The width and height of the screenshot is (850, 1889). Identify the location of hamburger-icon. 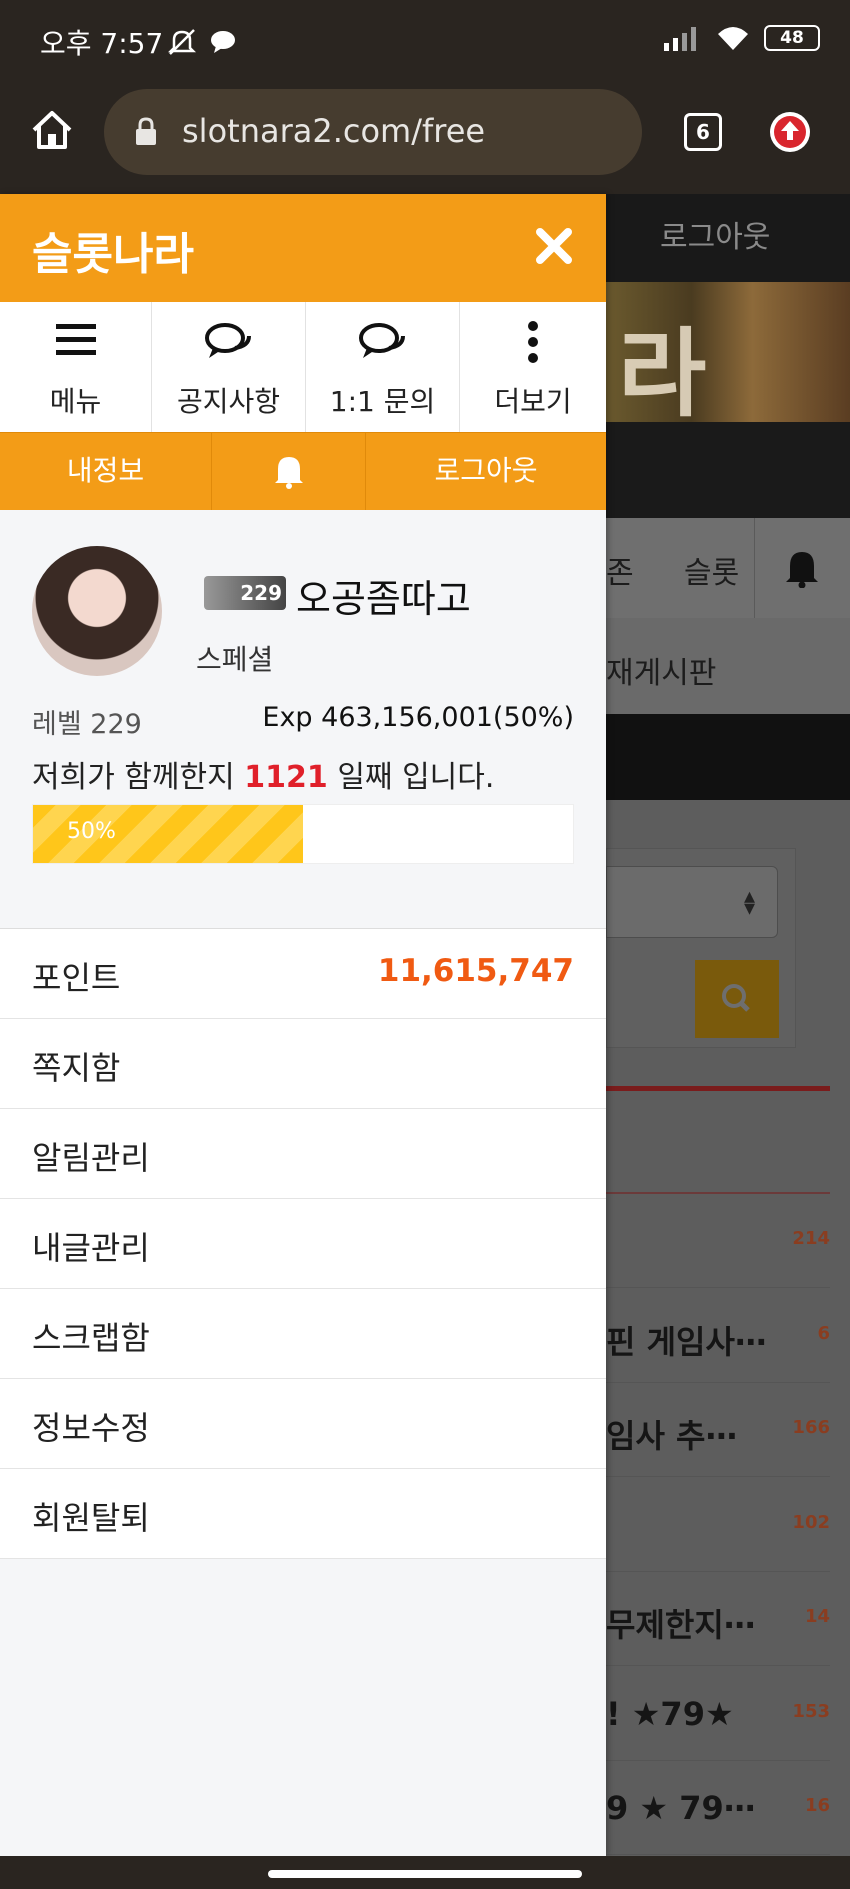
(75, 339).